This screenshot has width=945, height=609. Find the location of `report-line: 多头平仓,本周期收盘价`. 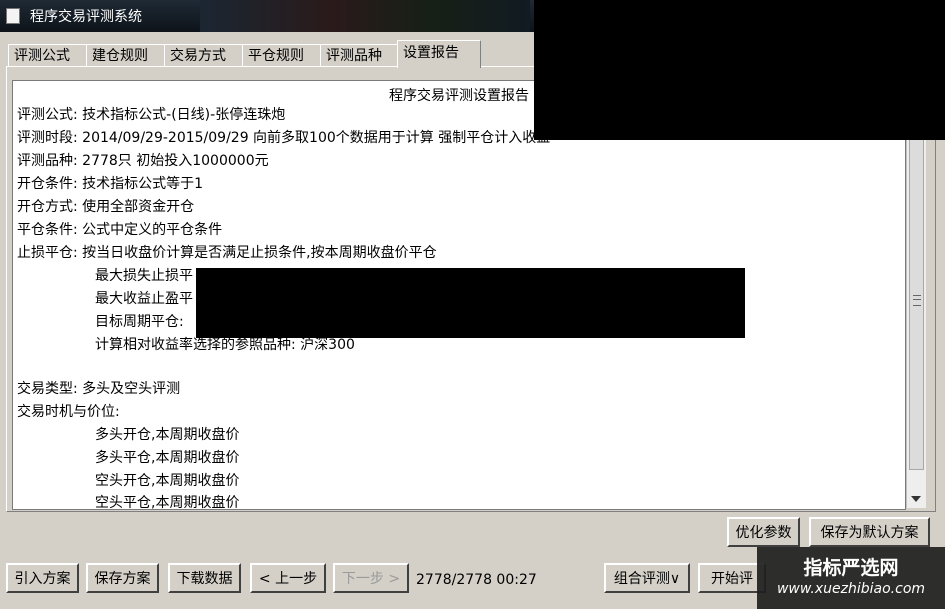

report-line: 多头平仓,本周期收盘价 is located at coordinates (167, 458).